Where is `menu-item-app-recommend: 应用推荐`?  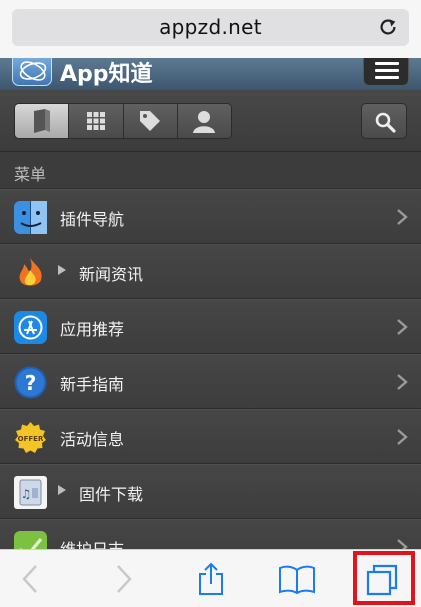
menu-item-app-recommend: 应用推荐 is located at coordinates (210, 326).